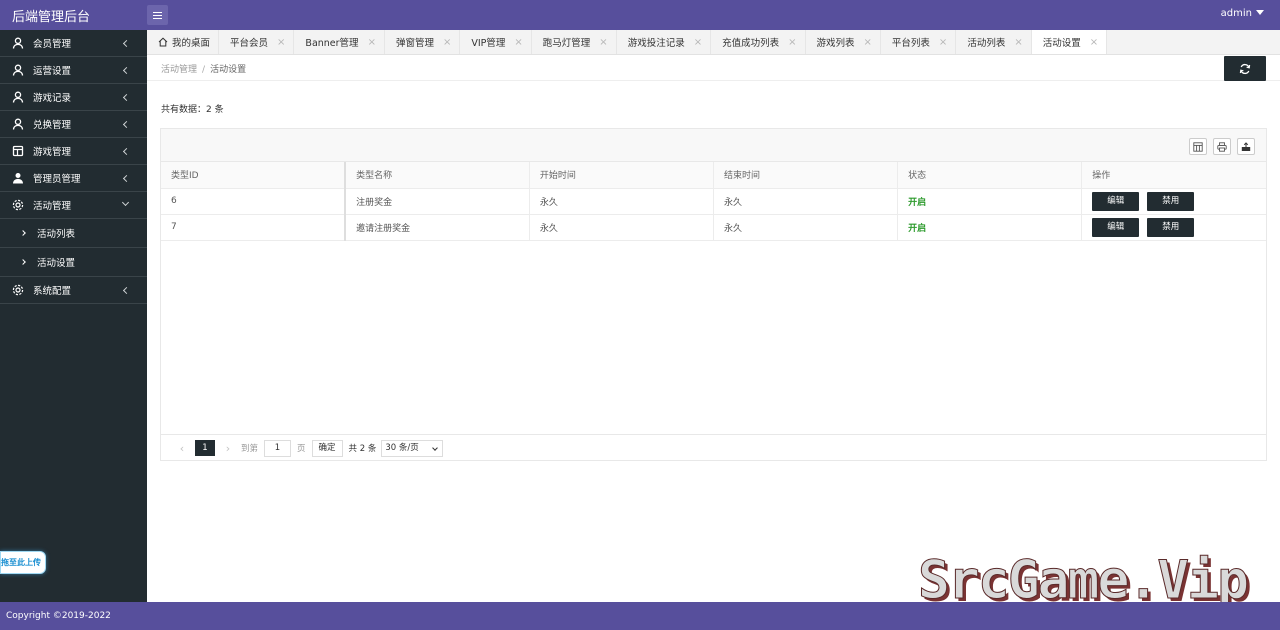  I want to click on breadcrumb-parent: 活动管理, so click(179, 70).